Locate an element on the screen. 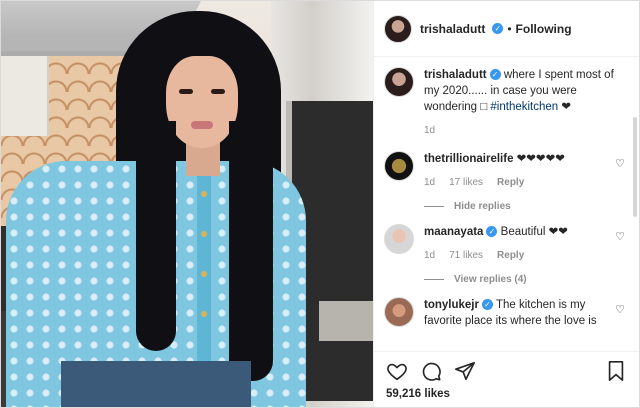  comment-likes: 71 likes is located at coordinates (466, 256).